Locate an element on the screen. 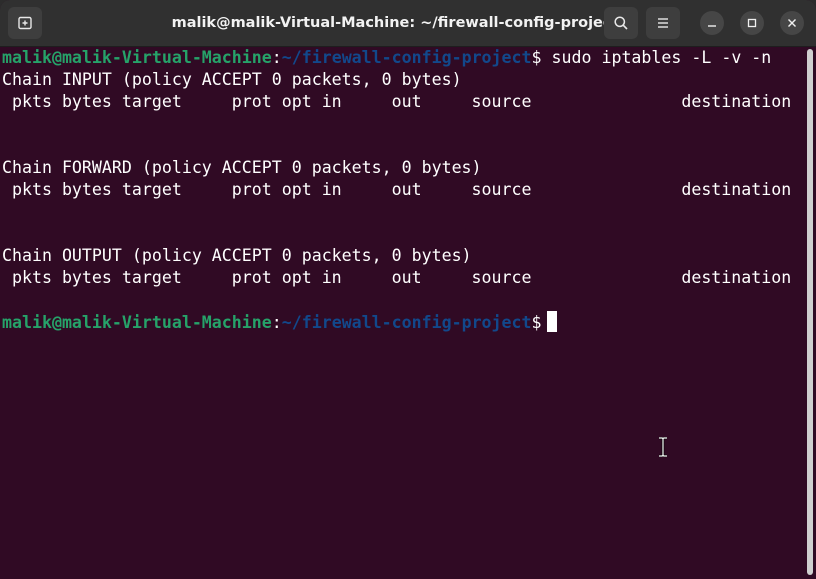 This screenshot has height=579, width=816. command-text: sudo iptables -L -v -n is located at coordinates (656, 57).